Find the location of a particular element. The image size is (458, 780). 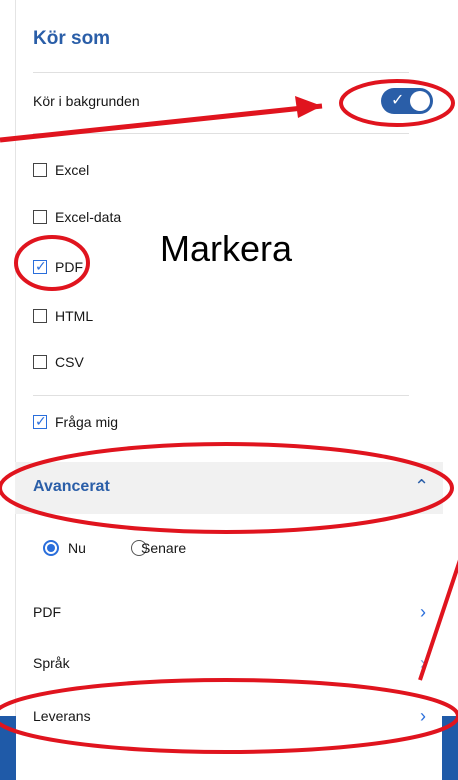

annotation-arrowhead-toggle is located at coordinates (308, 107).